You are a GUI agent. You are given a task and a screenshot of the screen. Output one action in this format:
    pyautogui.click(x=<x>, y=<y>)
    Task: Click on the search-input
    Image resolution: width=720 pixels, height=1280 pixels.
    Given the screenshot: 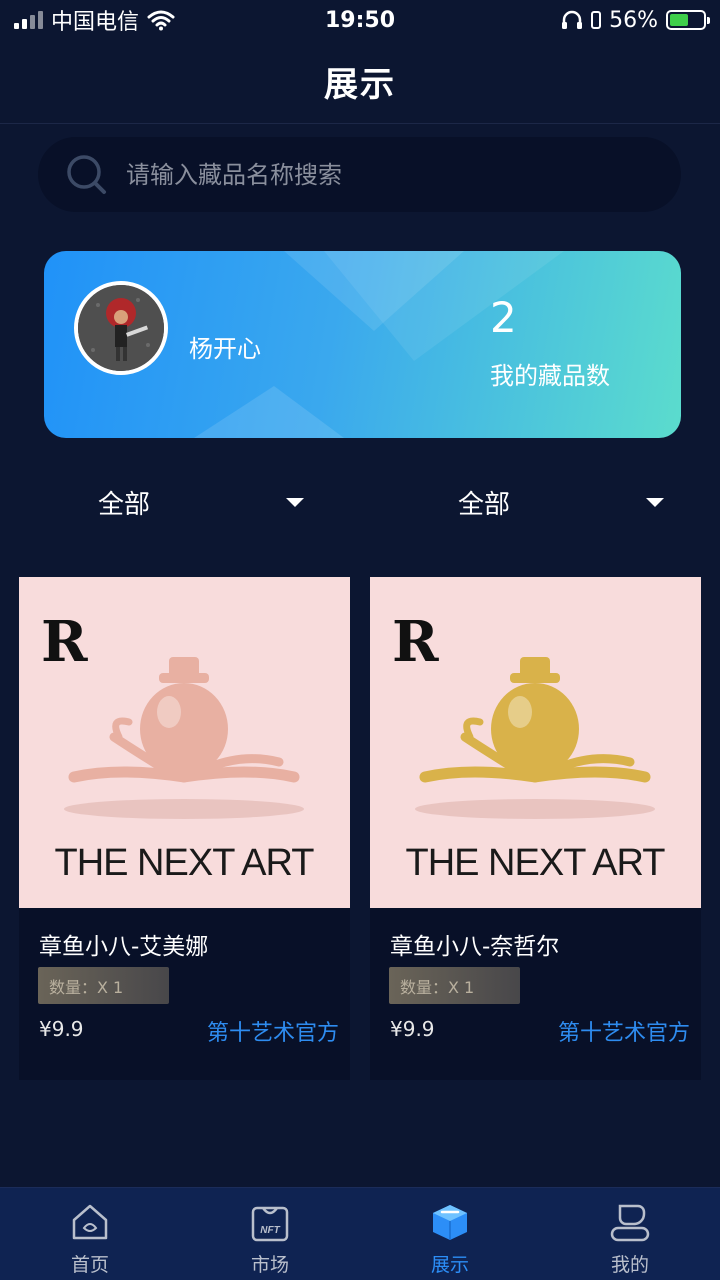 What is the action you would take?
    pyautogui.click(x=386, y=174)
    